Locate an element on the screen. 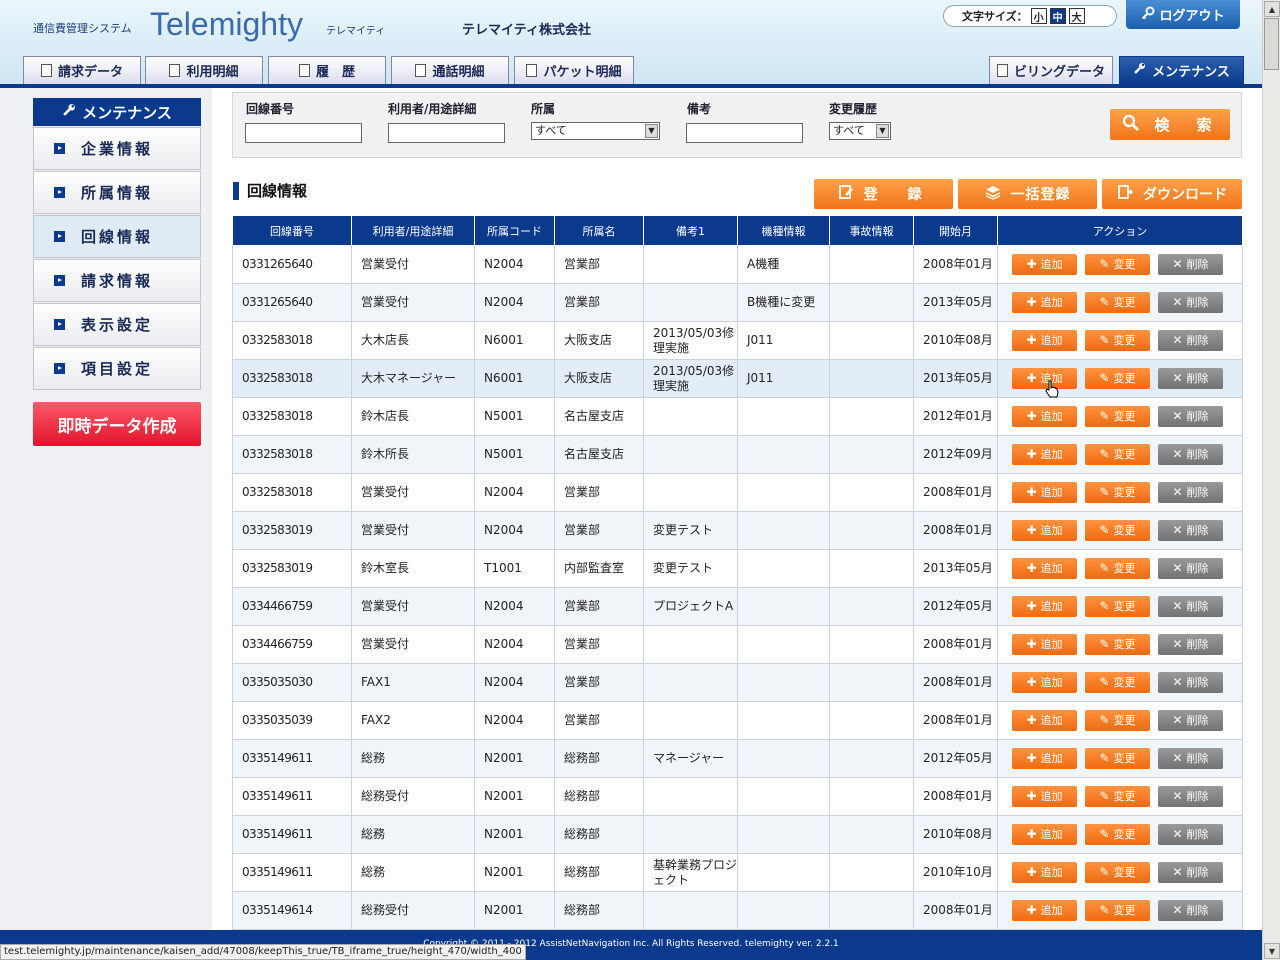  history-select: すべて ▼ is located at coordinates (860, 131).